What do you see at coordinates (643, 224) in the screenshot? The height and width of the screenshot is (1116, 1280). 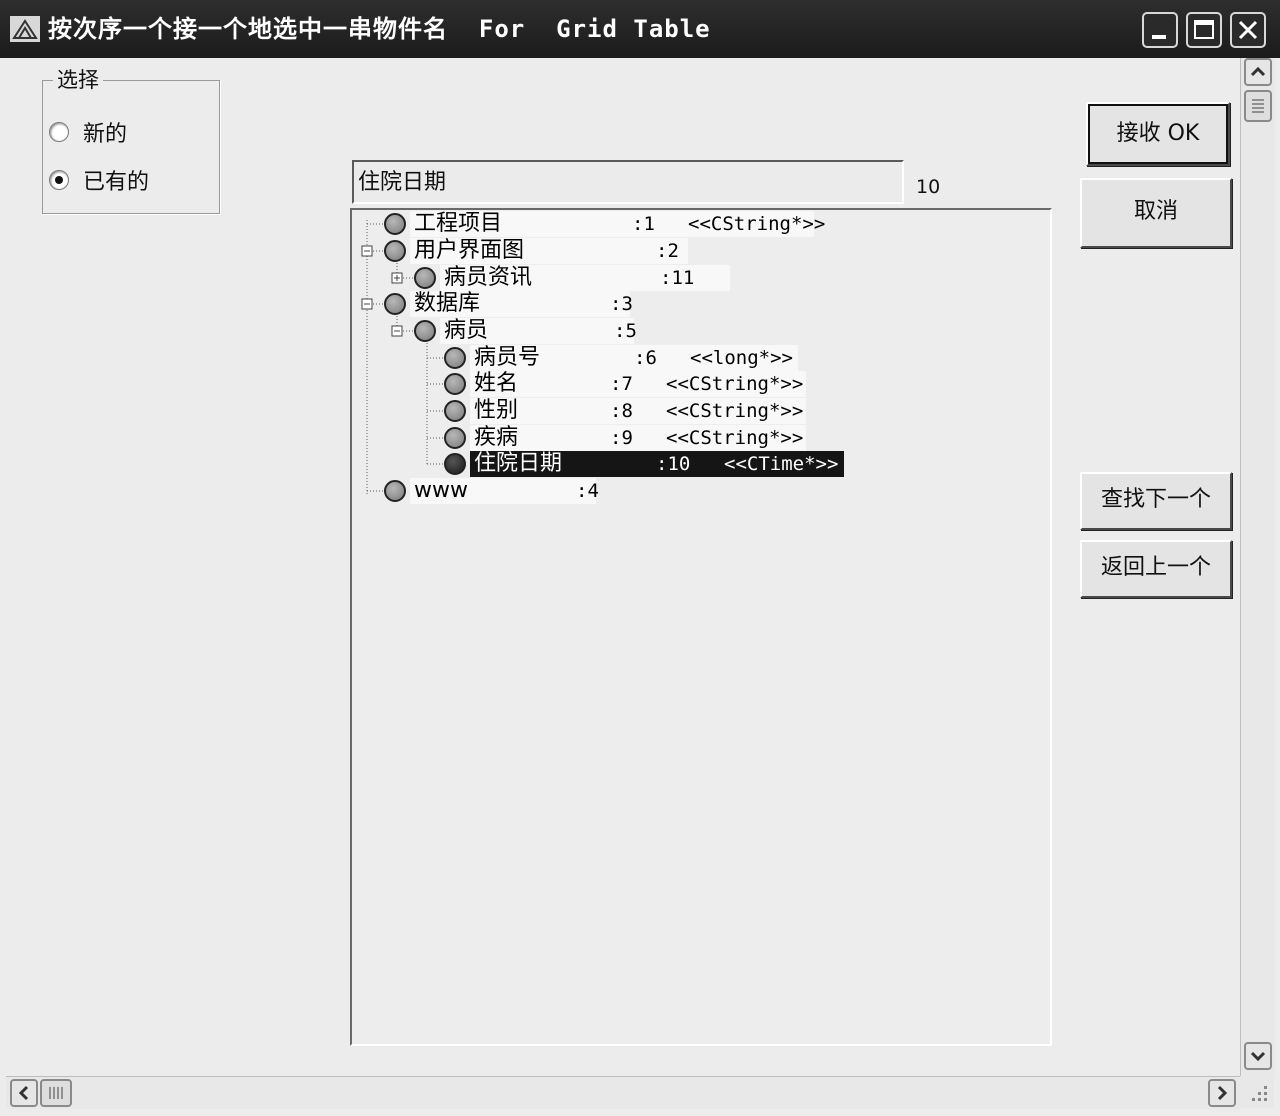 I see `node-index: :1` at bounding box center [643, 224].